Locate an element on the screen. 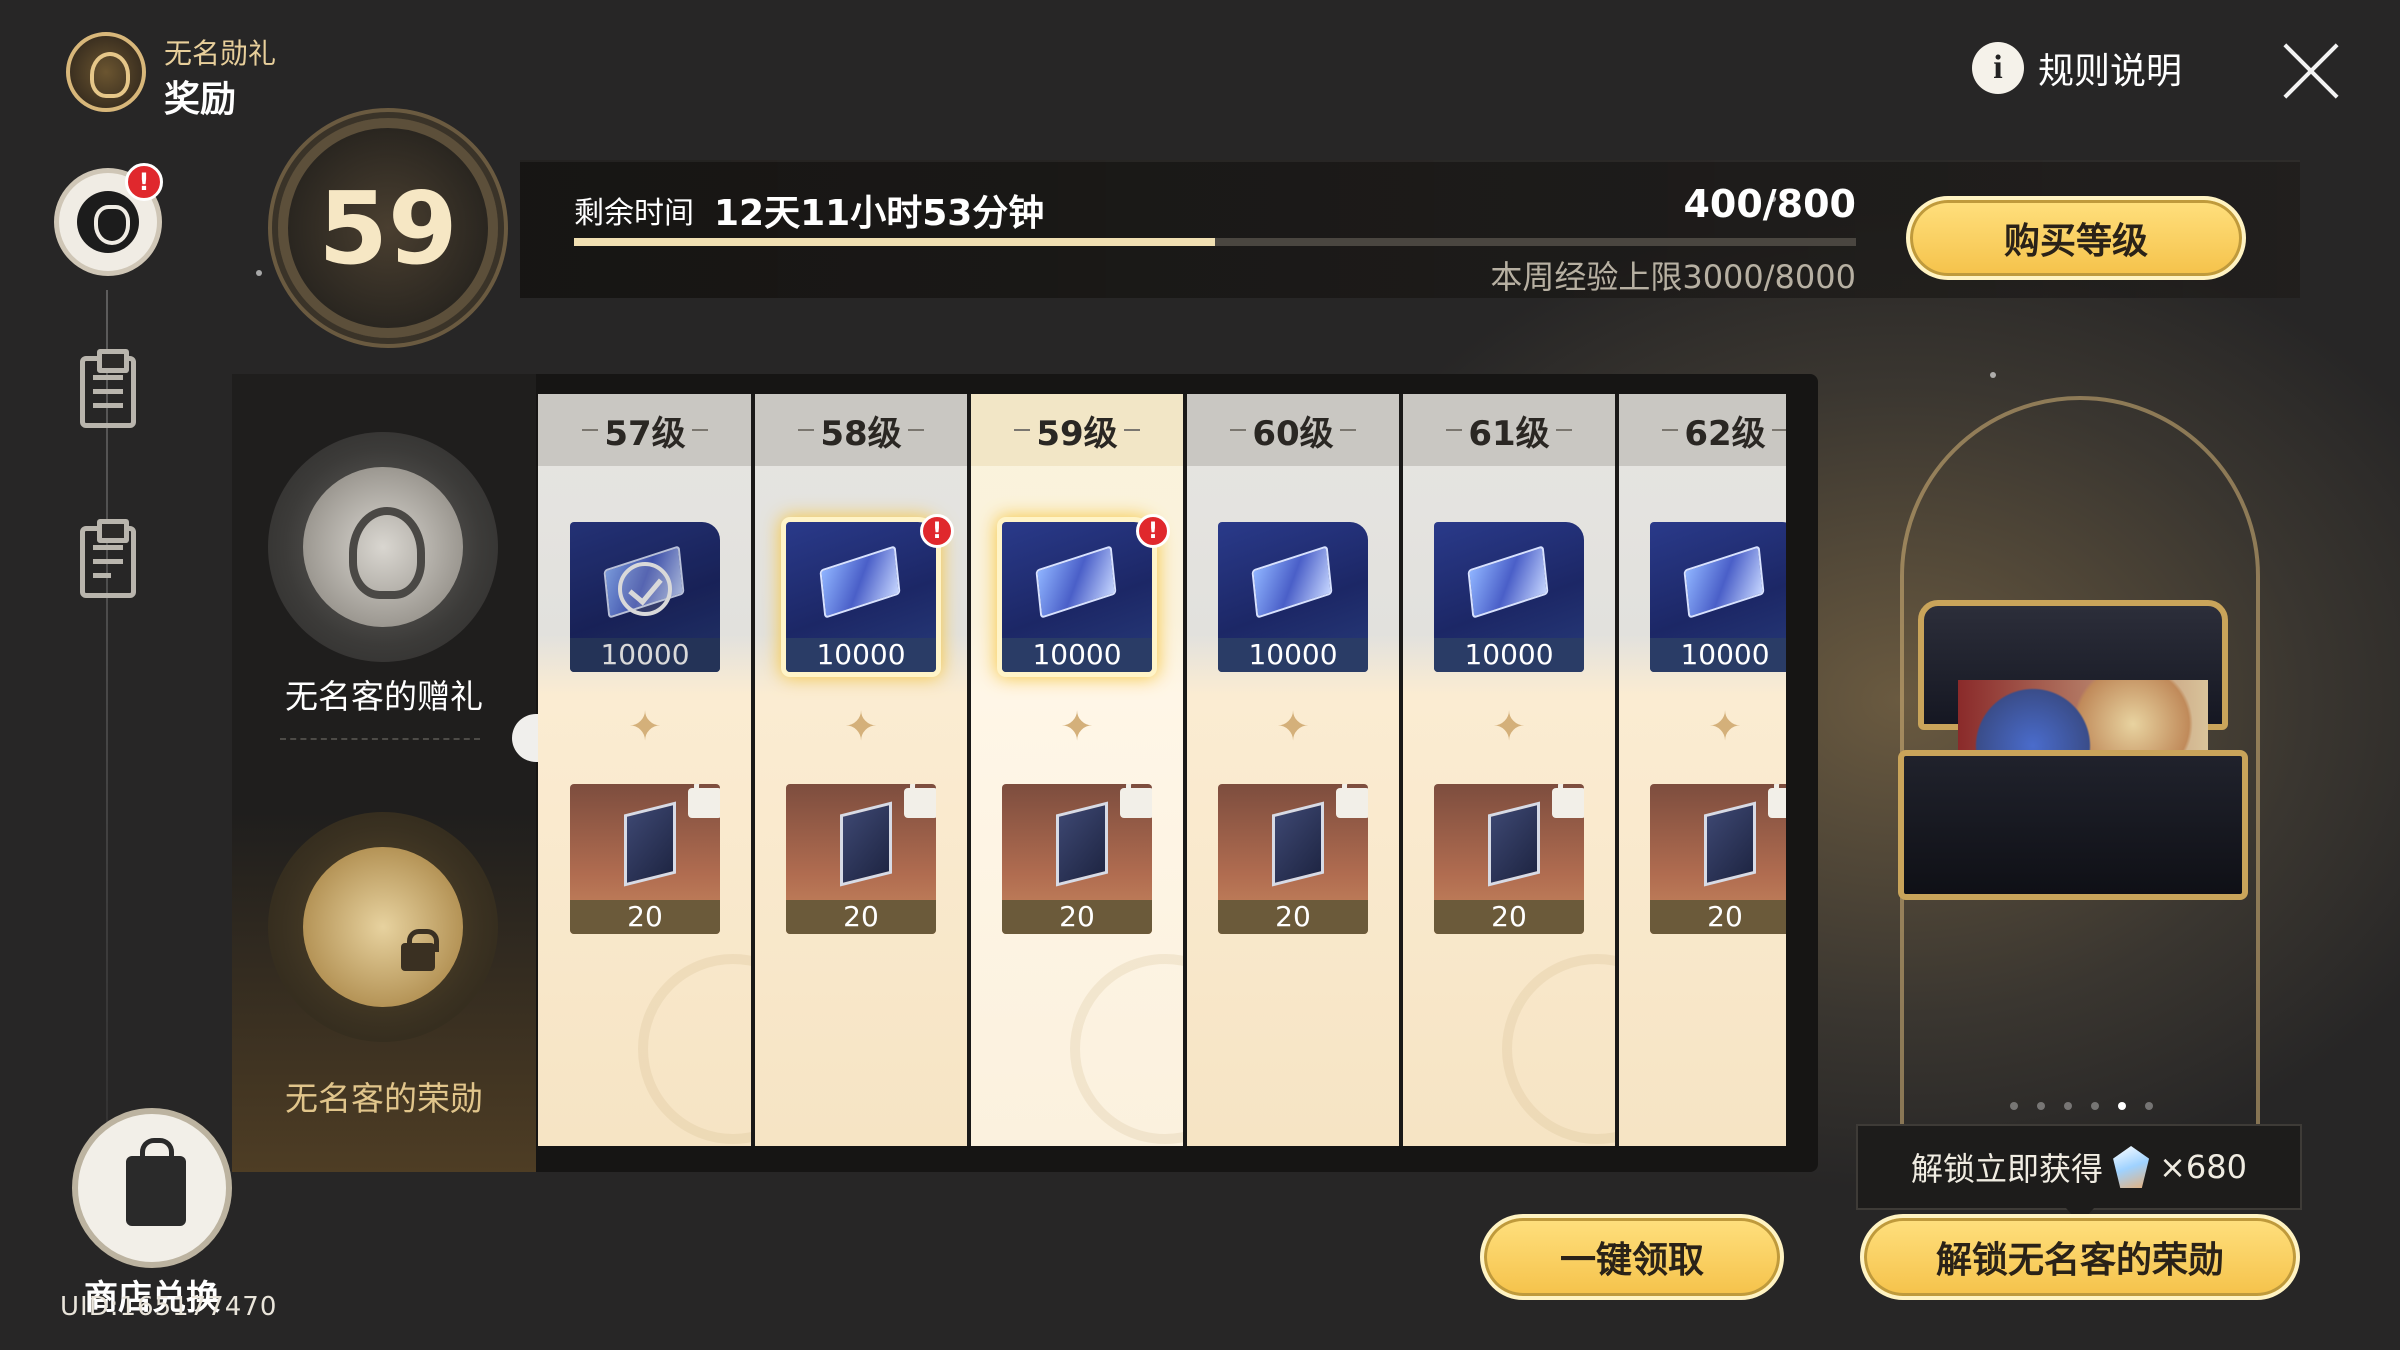 This screenshot has height=1350, width=2400. rules-button: i 规则说明 is located at coordinates (2077, 68).